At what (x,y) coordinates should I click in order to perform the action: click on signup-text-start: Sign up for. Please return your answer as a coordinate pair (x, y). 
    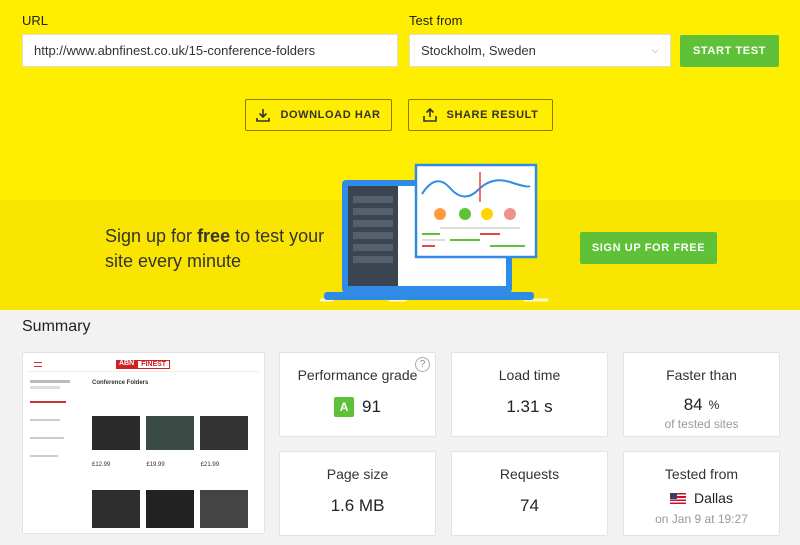
    Looking at the image, I should click on (151, 236).